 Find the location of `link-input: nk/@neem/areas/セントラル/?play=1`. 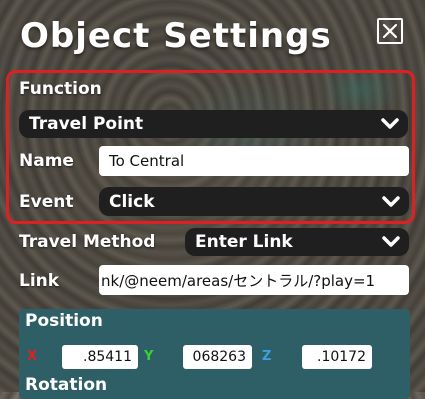

link-input: nk/@neem/areas/セントラル/?play=1 is located at coordinates (254, 280).